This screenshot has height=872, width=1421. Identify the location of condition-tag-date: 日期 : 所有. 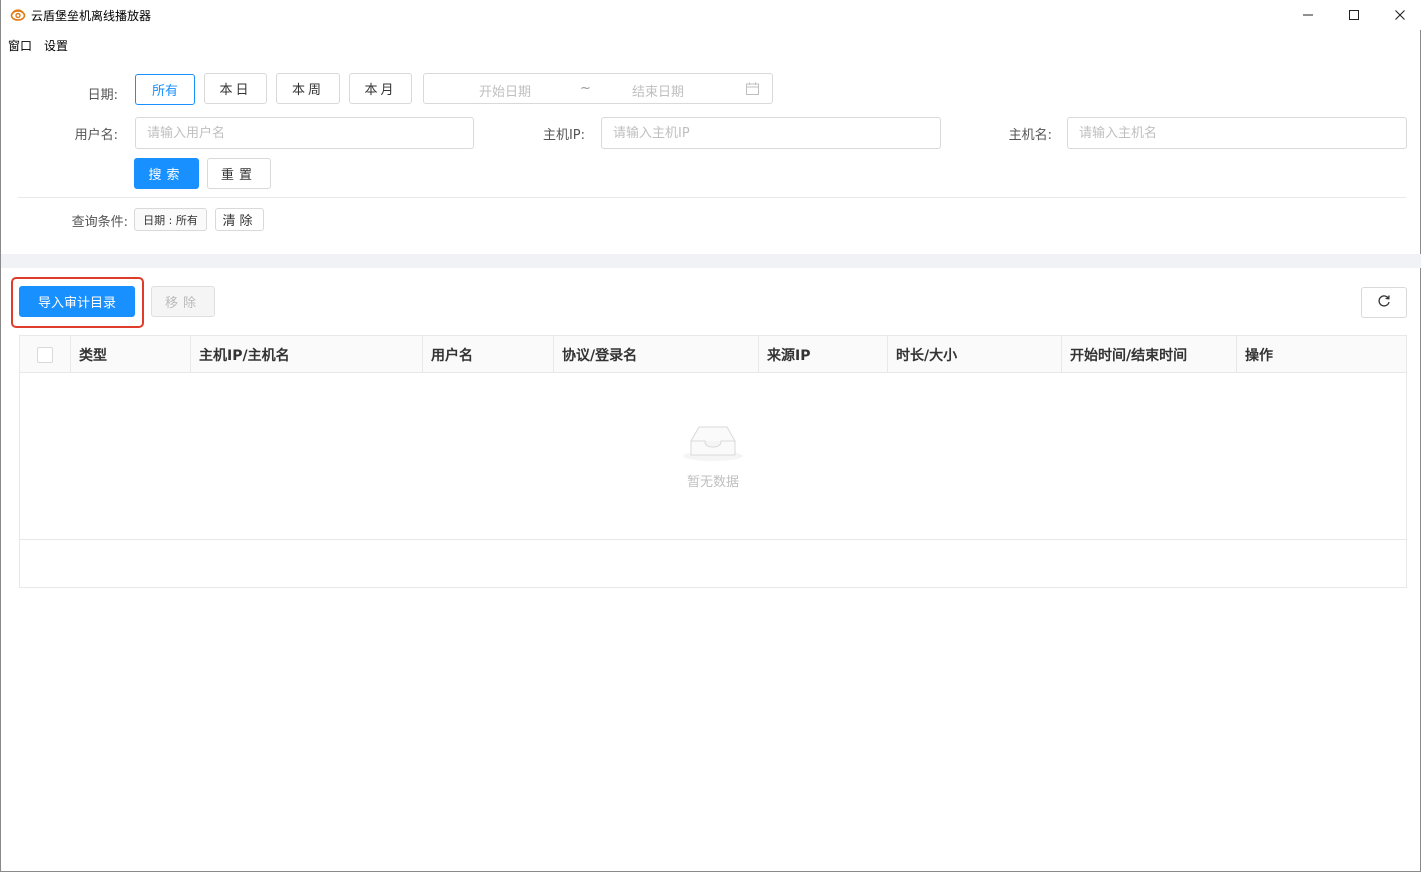
(170, 219).